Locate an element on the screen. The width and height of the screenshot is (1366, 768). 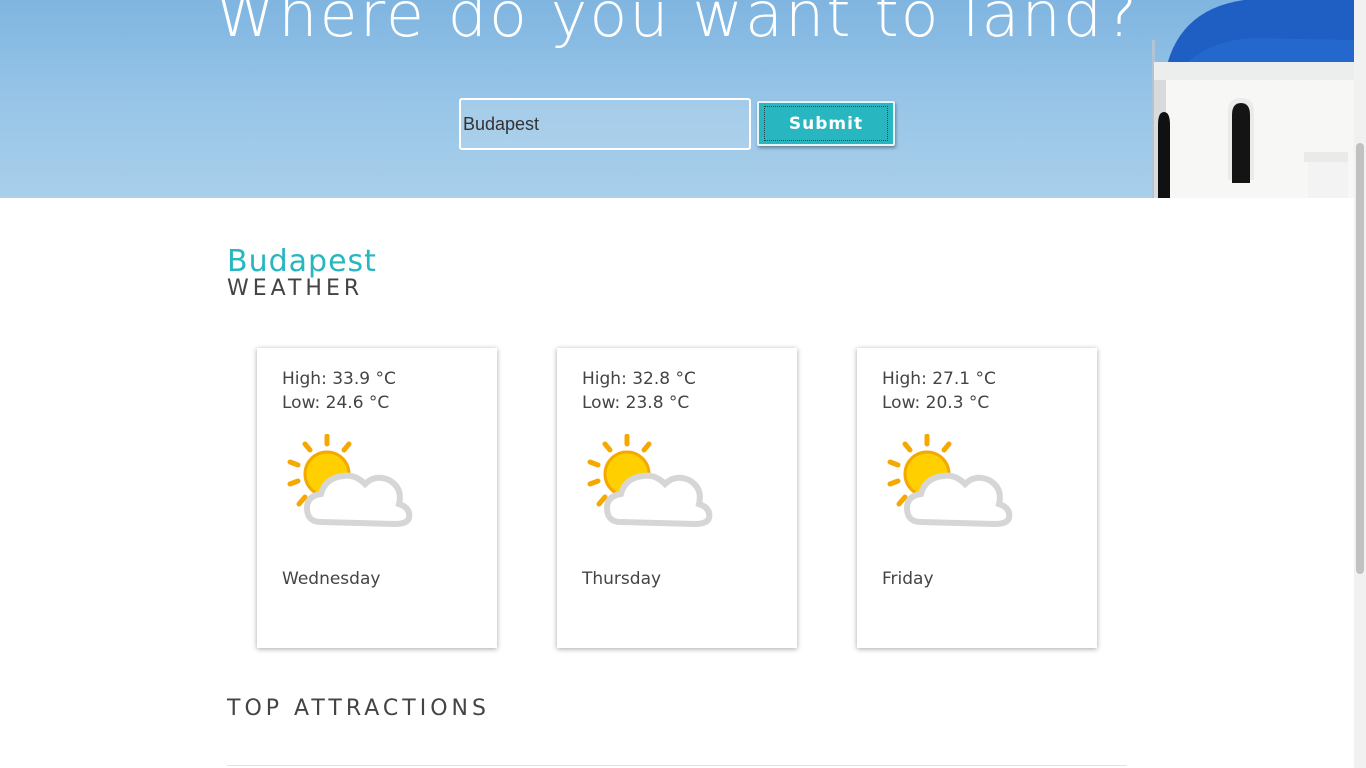
submit-button-label: Submit is located at coordinates (826, 123).